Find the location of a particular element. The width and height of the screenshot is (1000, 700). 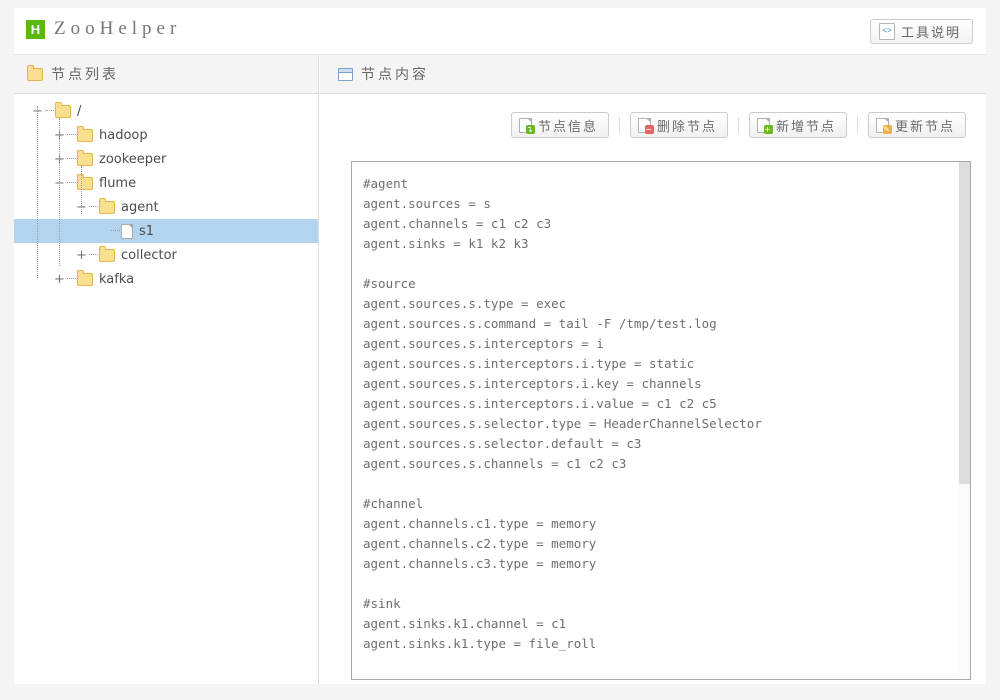

help-button-label: 工具说明 is located at coordinates (930, 32).